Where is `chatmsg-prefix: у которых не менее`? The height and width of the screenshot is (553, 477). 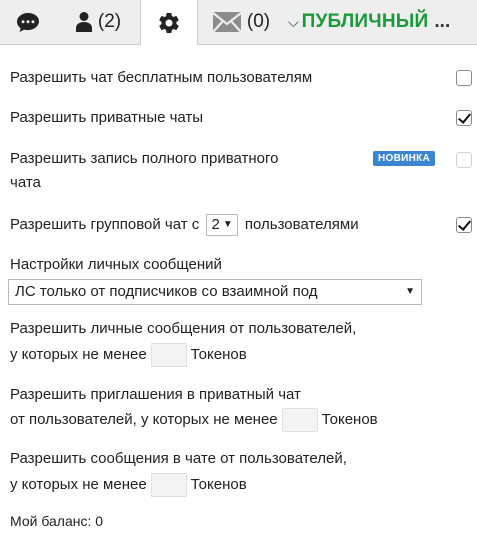 chatmsg-prefix: у которых не менее is located at coordinates (78, 484).